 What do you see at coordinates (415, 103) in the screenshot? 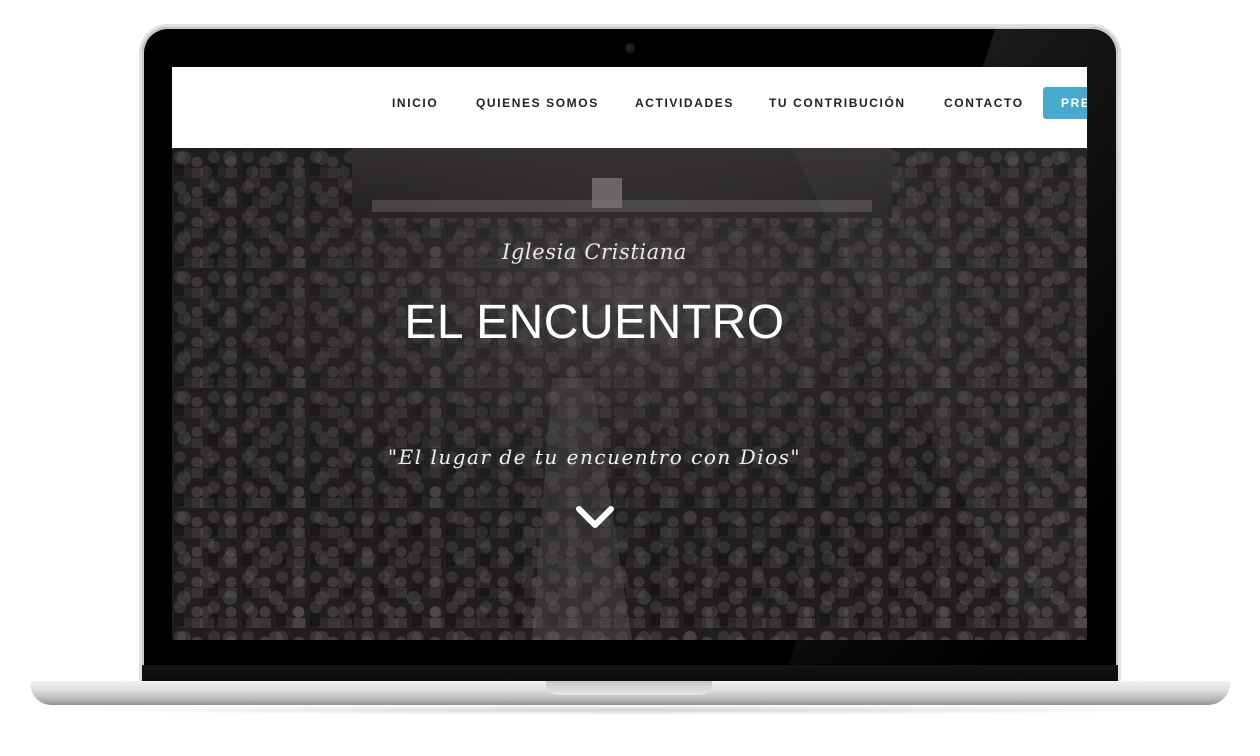
I see `nav-item-inicio: INICIO` at bounding box center [415, 103].